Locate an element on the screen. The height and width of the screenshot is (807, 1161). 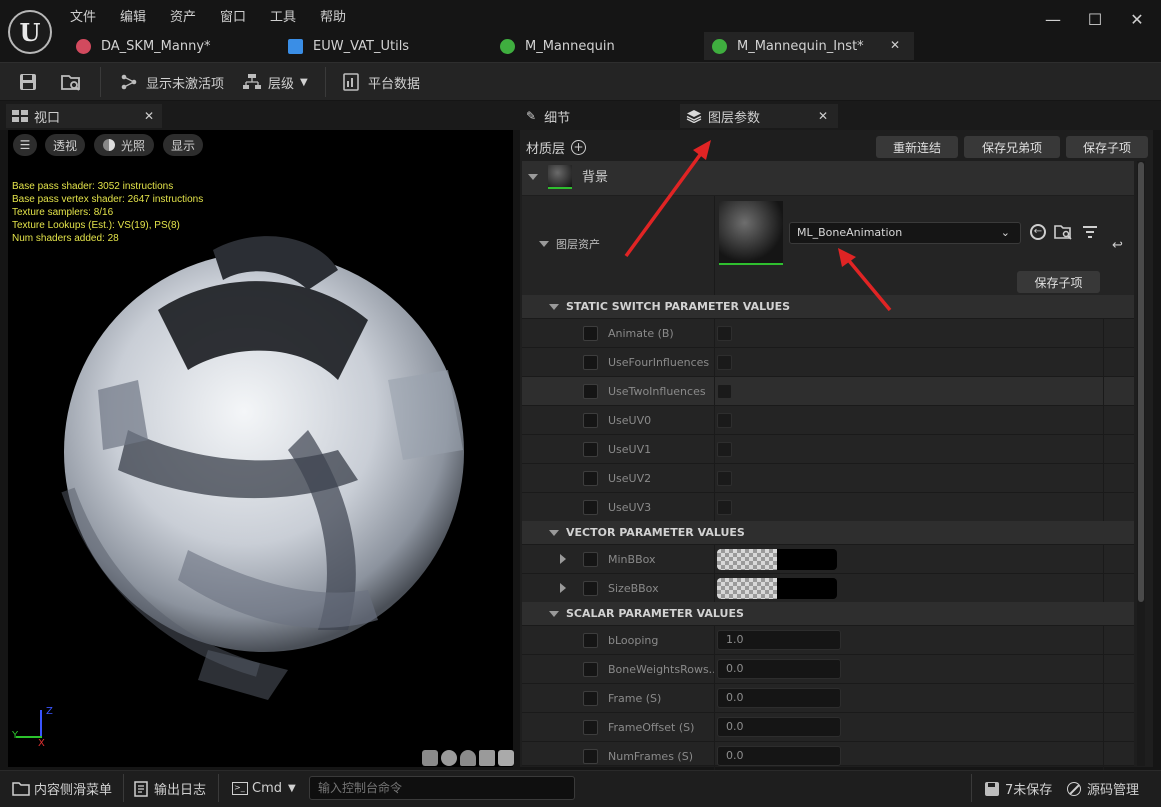
viewport-options-icon: ☰ is located at coordinates (25, 145).